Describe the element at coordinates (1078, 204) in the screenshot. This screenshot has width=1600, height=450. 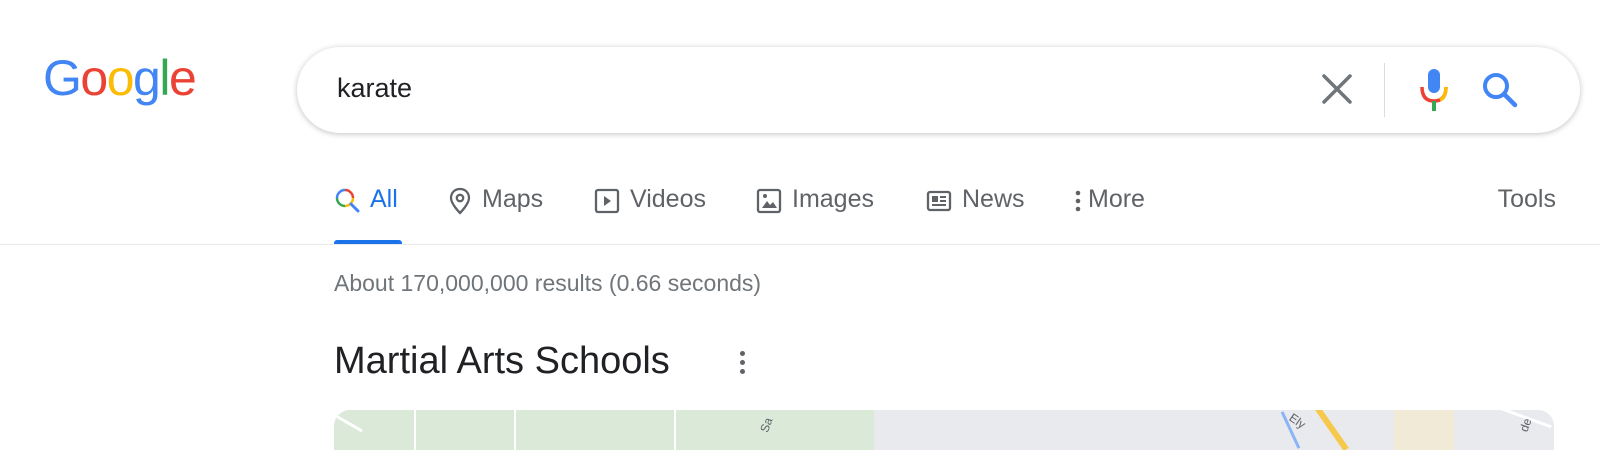
I see `vertical-dots-icon` at that location.